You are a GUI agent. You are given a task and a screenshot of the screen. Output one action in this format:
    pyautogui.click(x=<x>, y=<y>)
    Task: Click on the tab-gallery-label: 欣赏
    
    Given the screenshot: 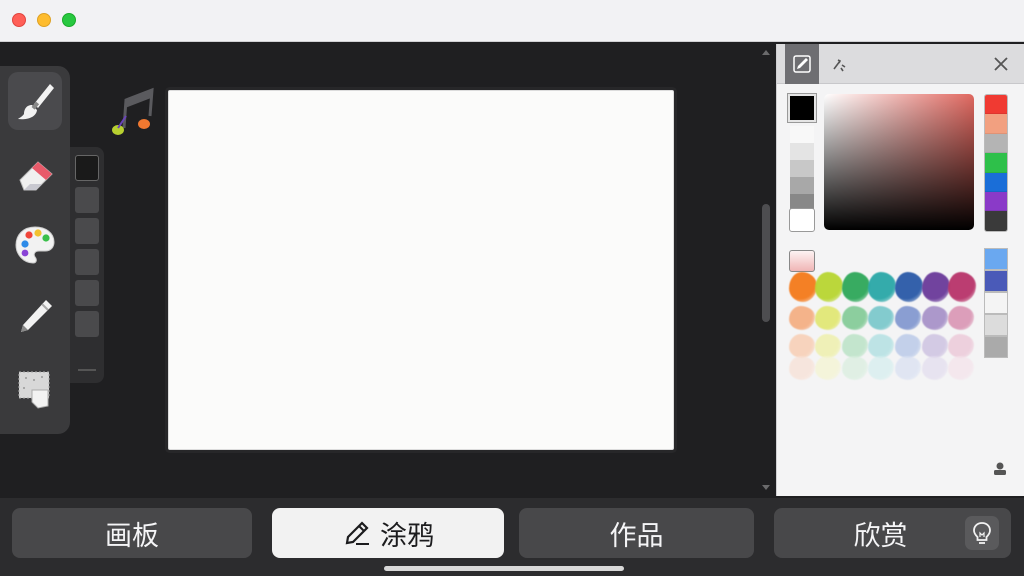 What is the action you would take?
    pyautogui.click(x=880, y=536)
    